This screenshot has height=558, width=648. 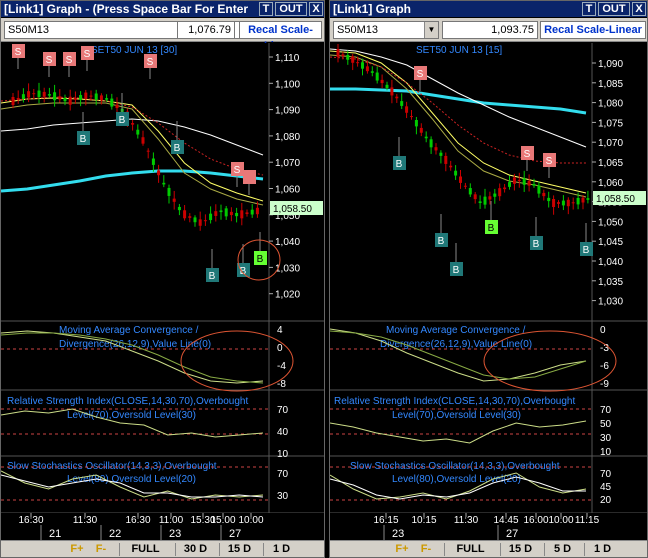 What do you see at coordinates (85, 520) in the screenshot?
I see `left-time-label: 11:30` at bounding box center [85, 520].